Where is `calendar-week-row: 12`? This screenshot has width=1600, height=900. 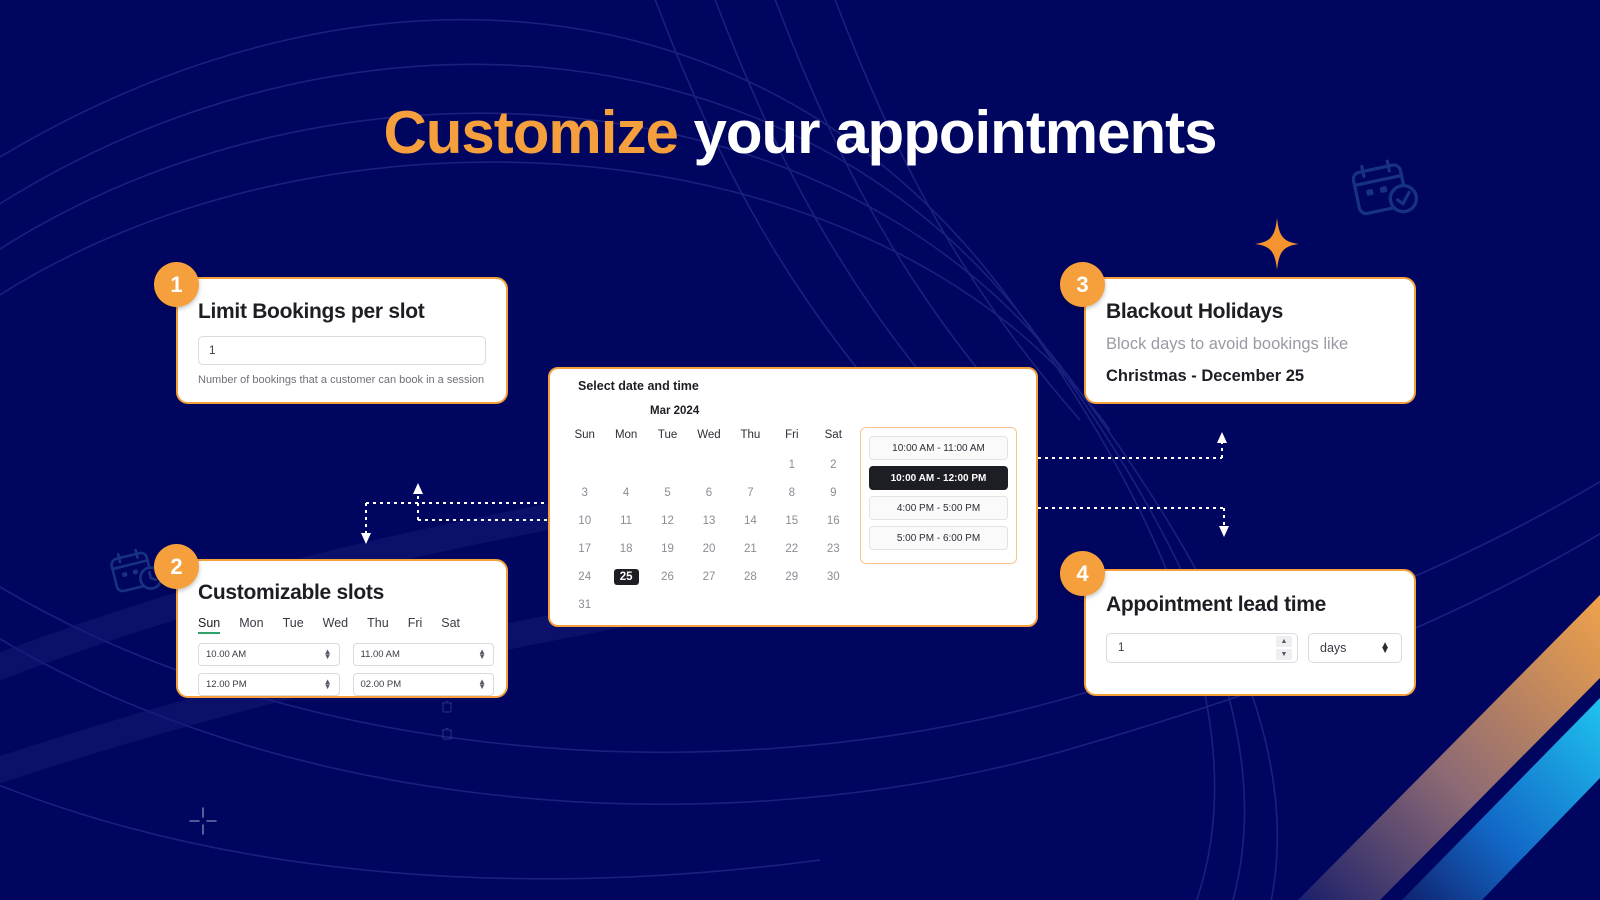
calendar-week-row: 12 is located at coordinates (709, 465).